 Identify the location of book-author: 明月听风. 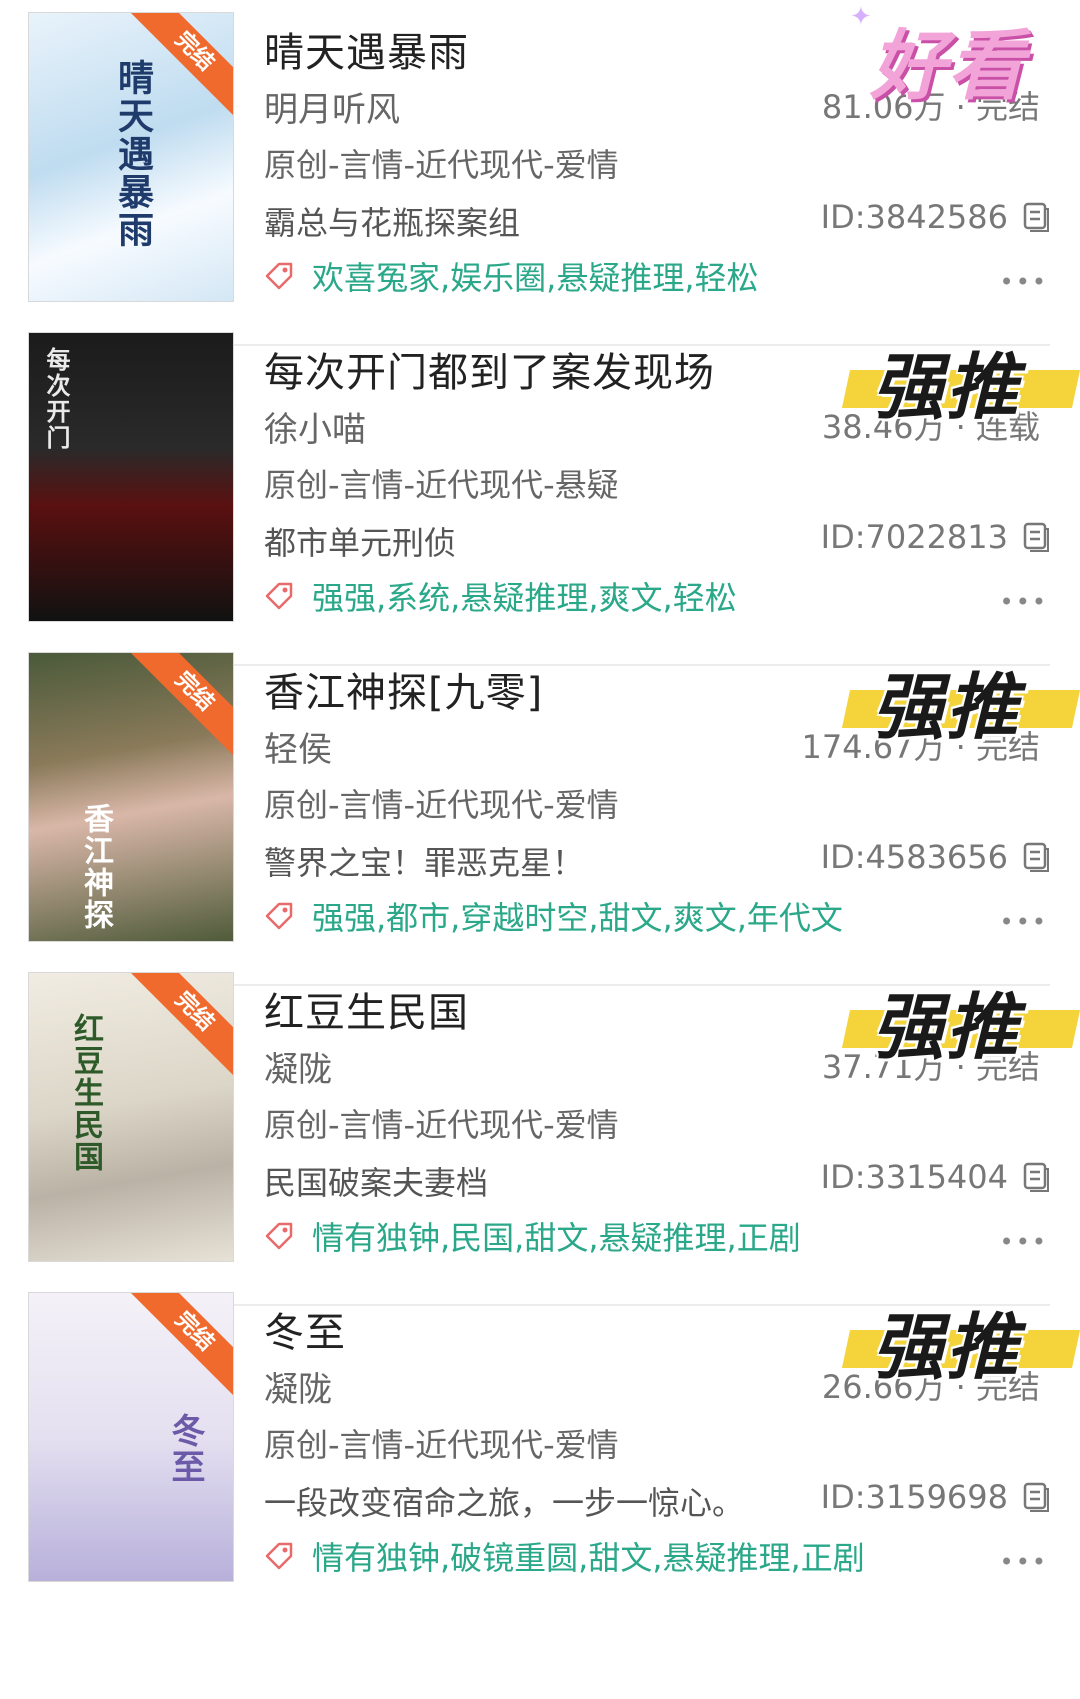
(332, 106).